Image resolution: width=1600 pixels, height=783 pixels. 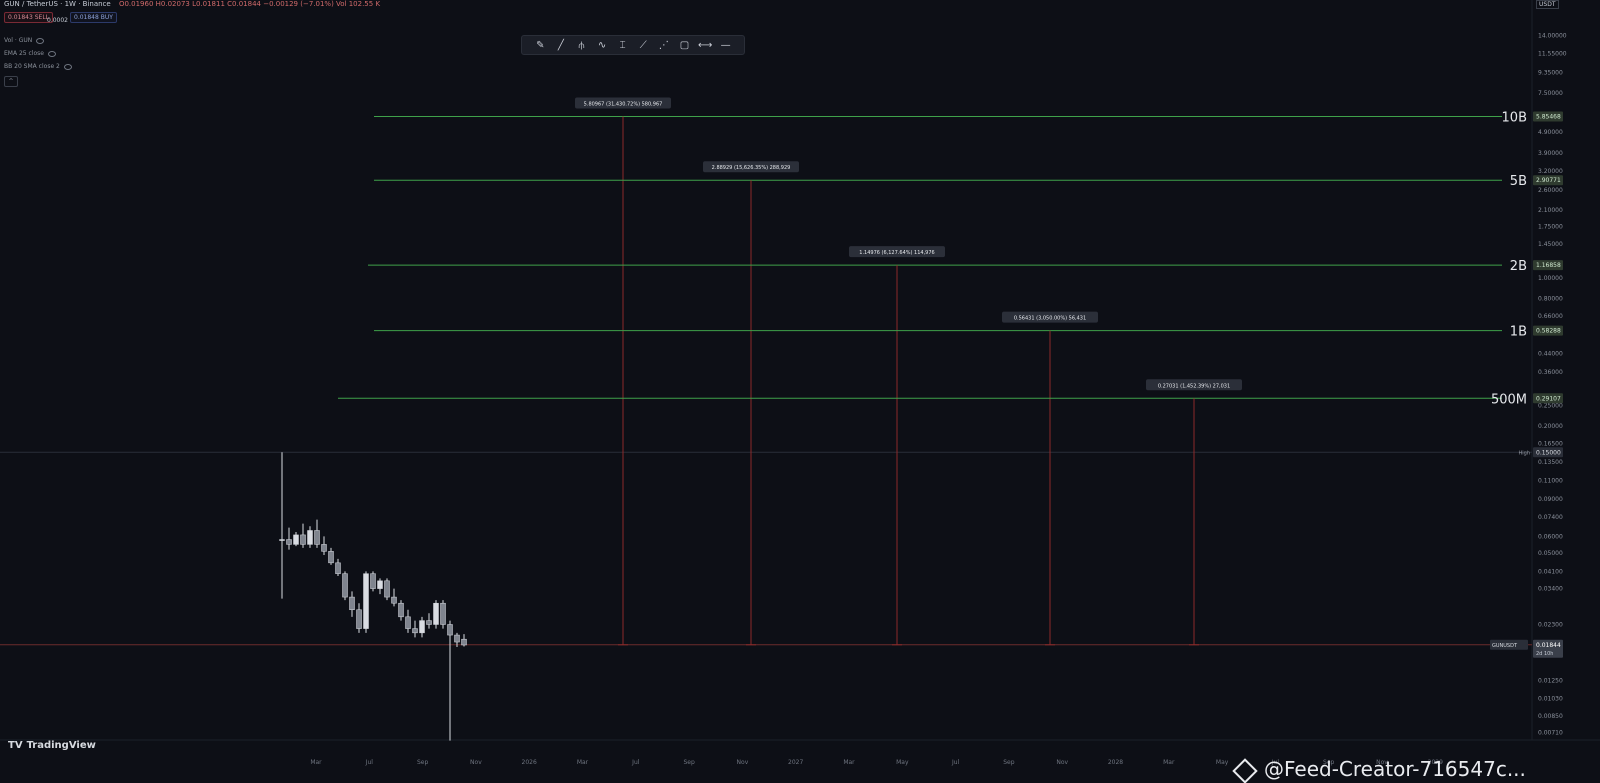 What do you see at coordinates (1550, 732) in the screenshot?
I see `y-tick-label: 0.00710` at bounding box center [1550, 732].